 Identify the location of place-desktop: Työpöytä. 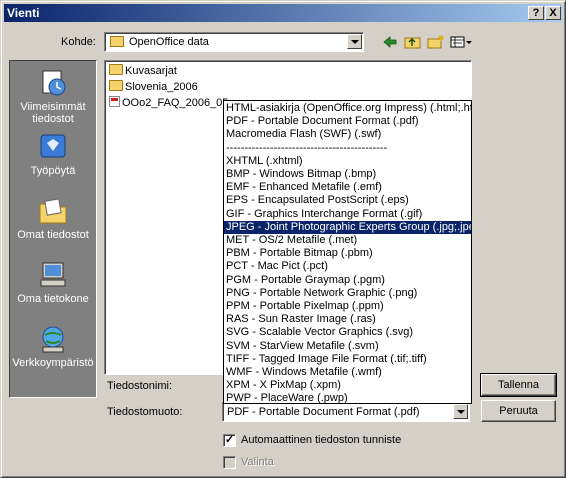
(53, 154).